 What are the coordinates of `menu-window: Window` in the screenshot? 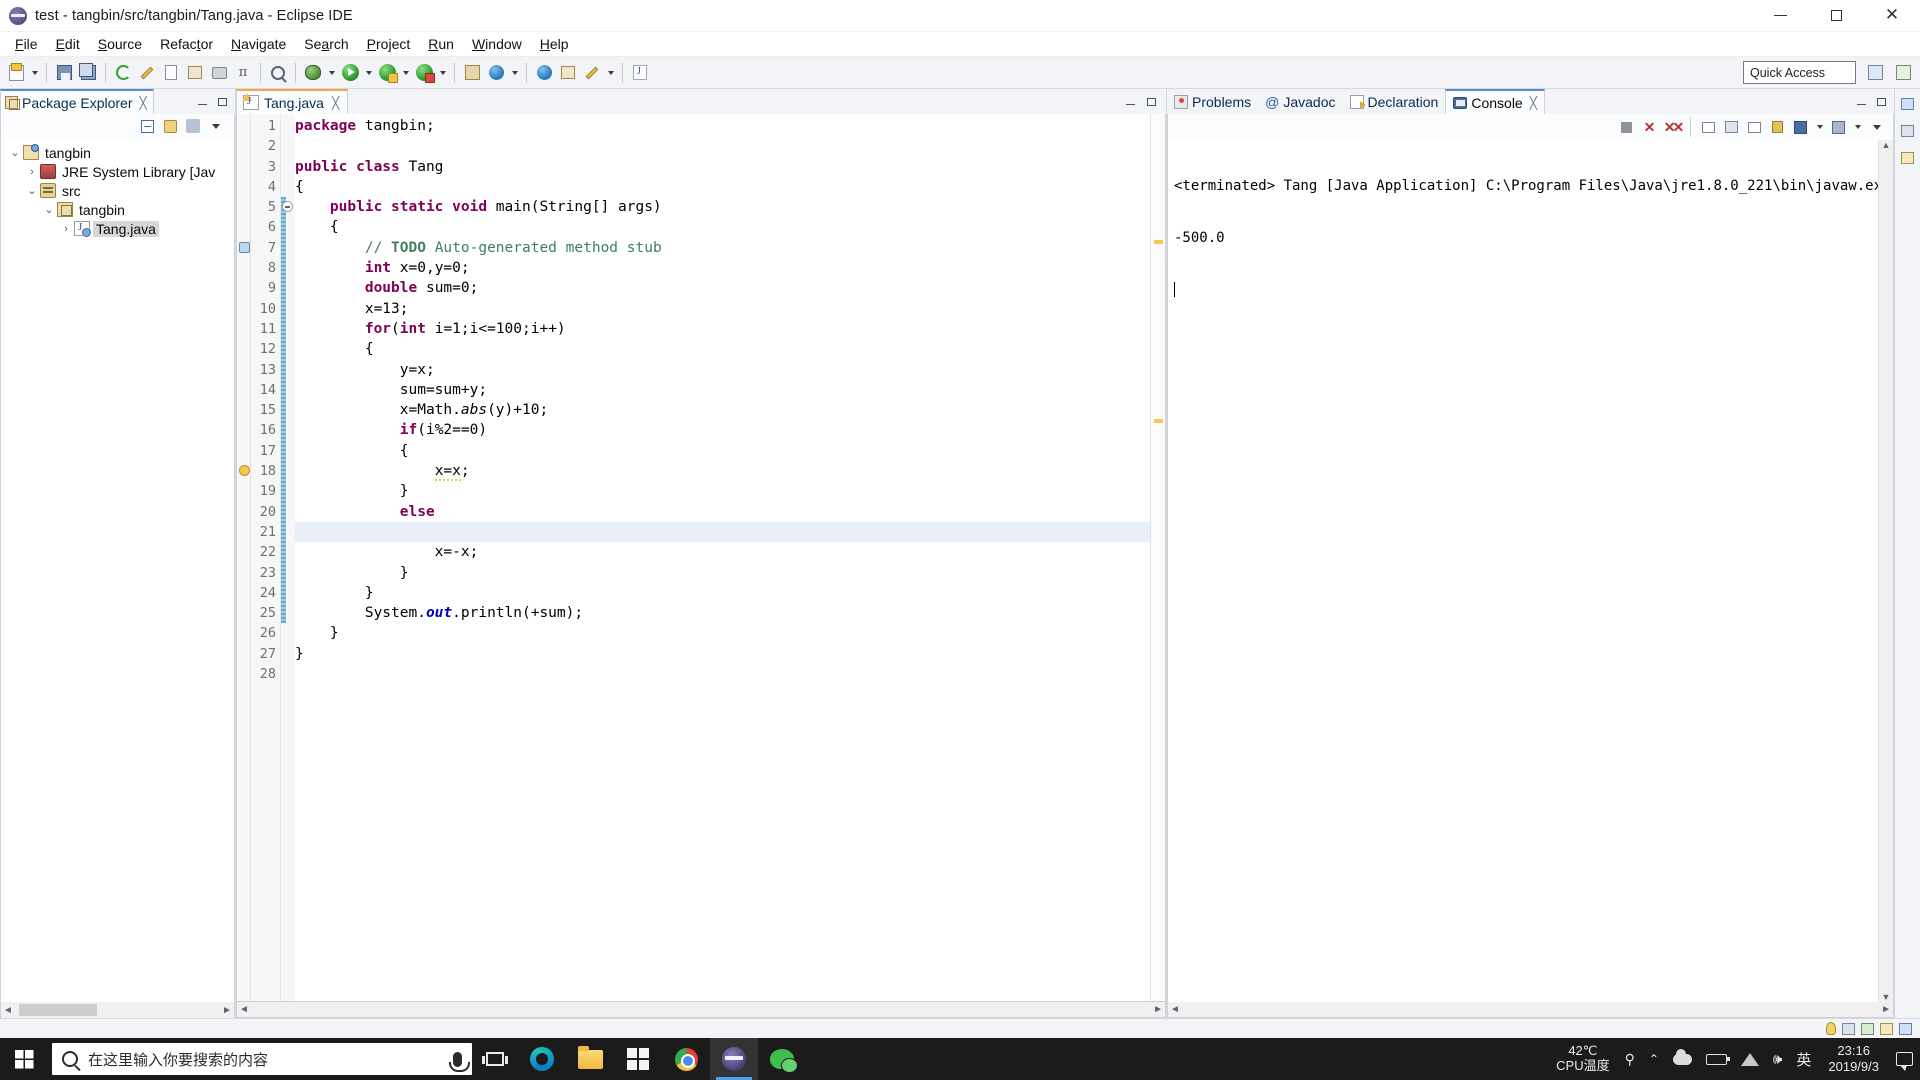 It's located at (497, 44).